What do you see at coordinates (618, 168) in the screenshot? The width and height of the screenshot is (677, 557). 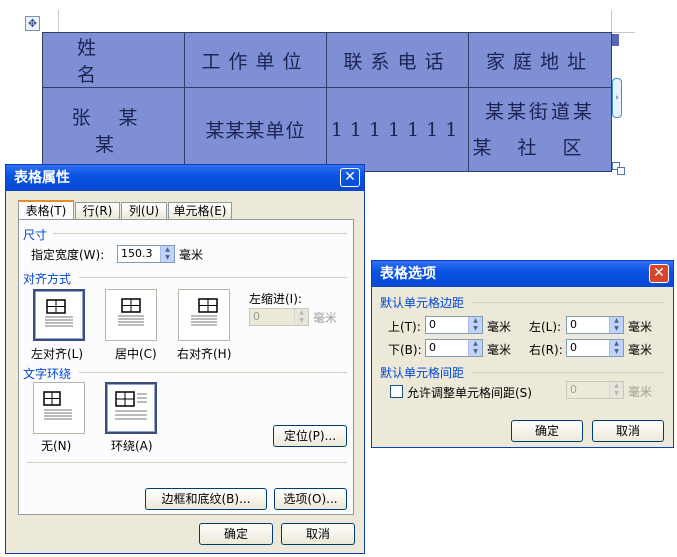 I see `table-resize-handle-icon` at bounding box center [618, 168].